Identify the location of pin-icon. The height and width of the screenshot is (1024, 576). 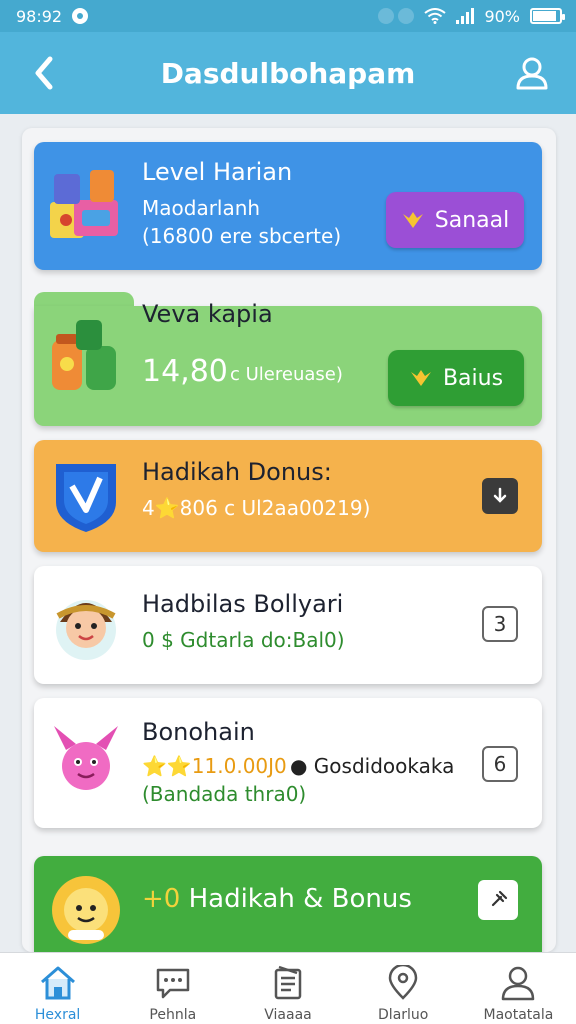
(499, 898).